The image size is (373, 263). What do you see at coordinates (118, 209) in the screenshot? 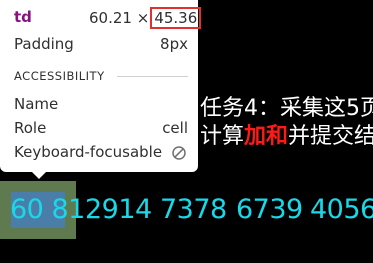
I see `table-cell: 2914` at bounding box center [118, 209].